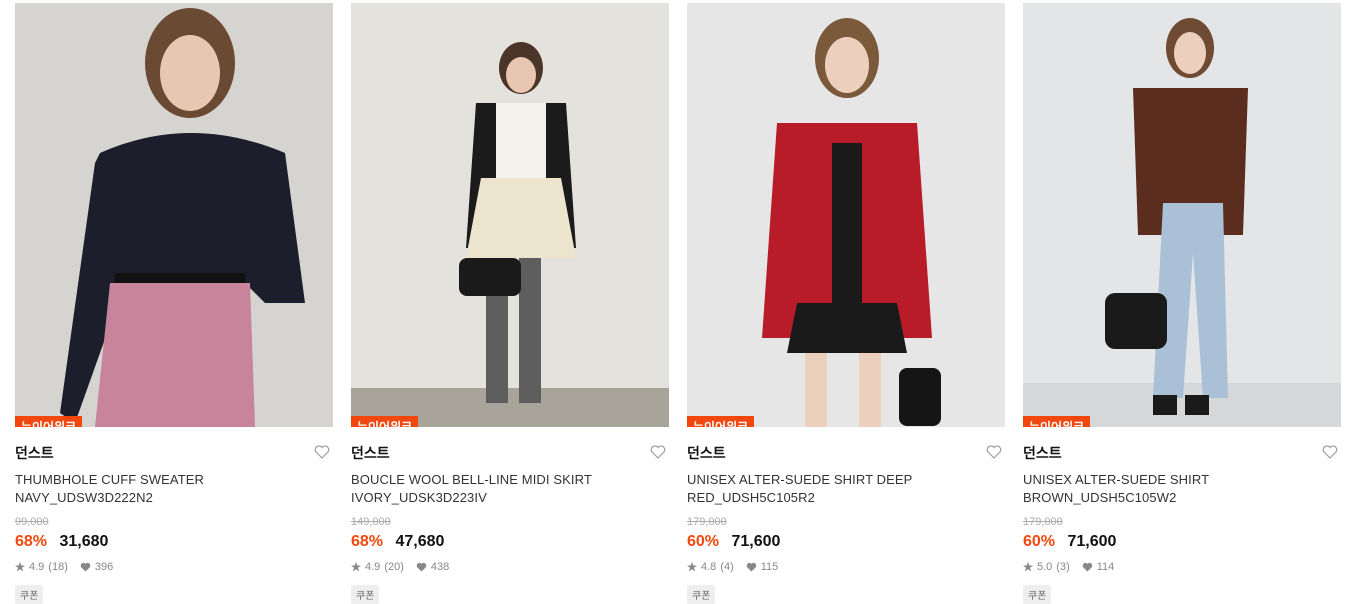 The image size is (1349, 604). I want to click on rating-row: 4.9 (20) 438, so click(510, 567).